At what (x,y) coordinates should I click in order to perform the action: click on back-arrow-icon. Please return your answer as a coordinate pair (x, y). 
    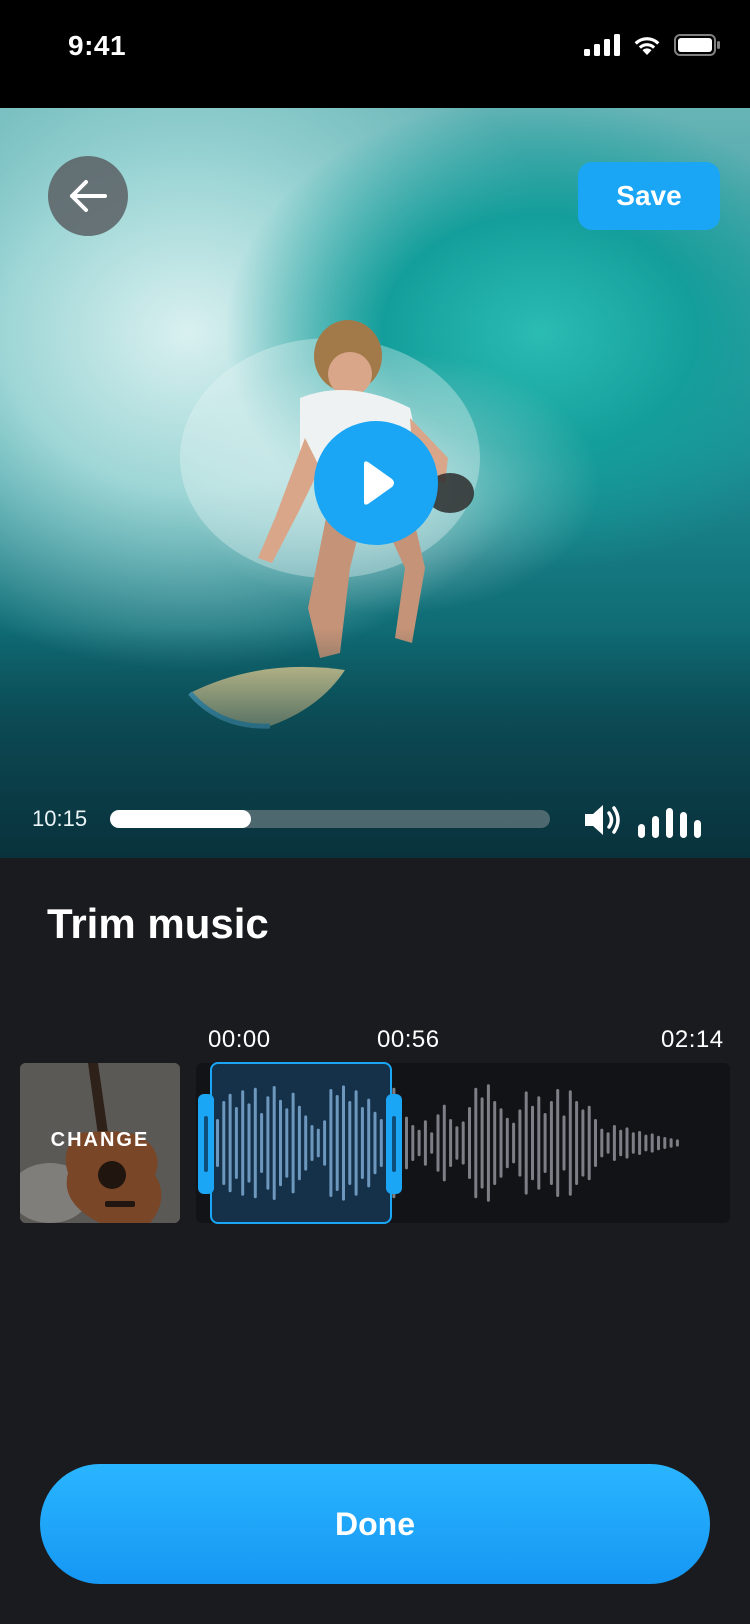
    Looking at the image, I should click on (88, 196).